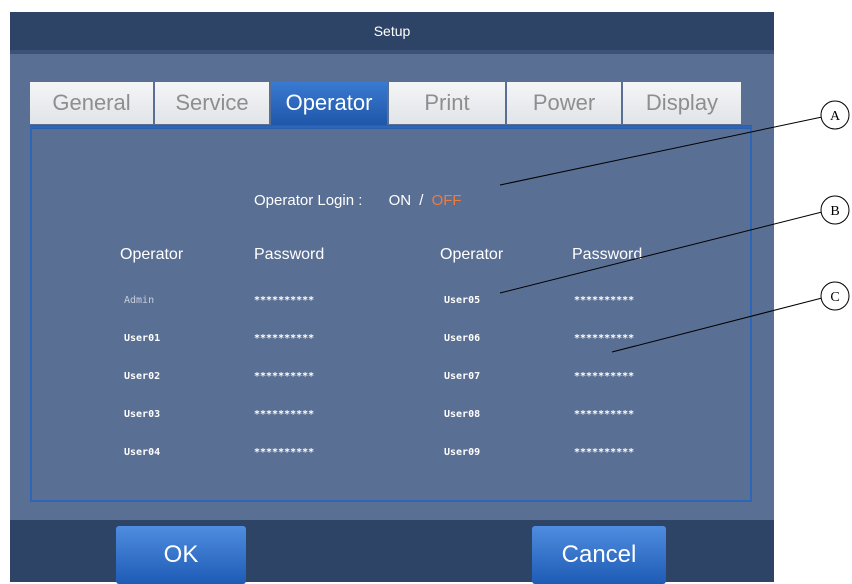  Describe the element at coordinates (835, 116) in the screenshot. I see `callout-a-label: A` at that location.